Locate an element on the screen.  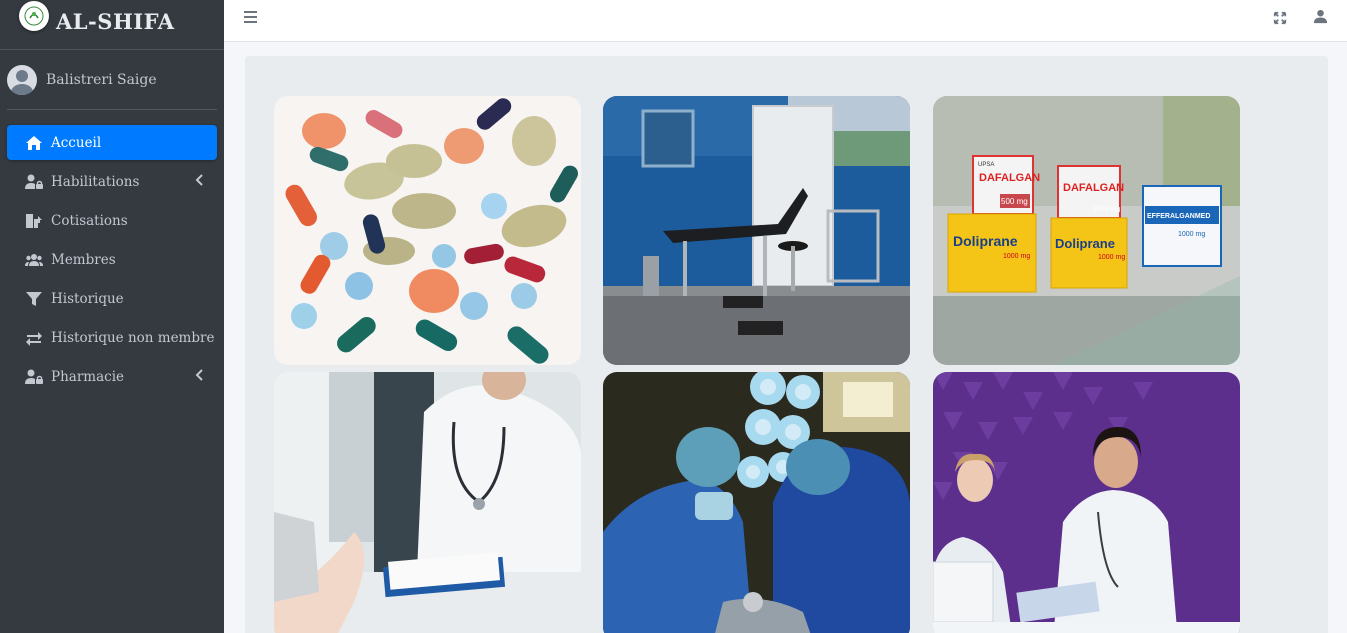
sidebar-item-membres: Membres is located at coordinates (112, 259).